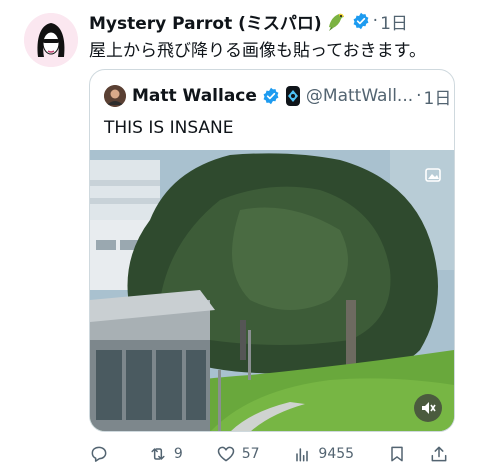 This screenshot has width=480, height=476. Describe the element at coordinates (257, 51) in the screenshot. I see `post-text: 屋上から飛び降りる画像も貼っておきます。` at that location.